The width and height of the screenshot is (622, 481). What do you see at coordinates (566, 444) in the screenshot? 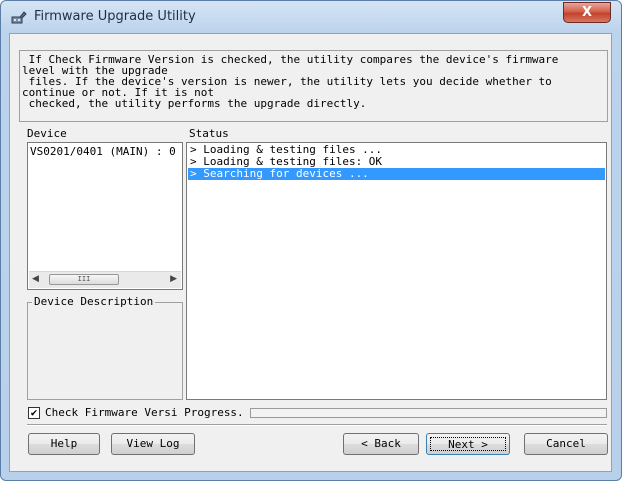
I see `cancel-button: Cancel` at bounding box center [566, 444].